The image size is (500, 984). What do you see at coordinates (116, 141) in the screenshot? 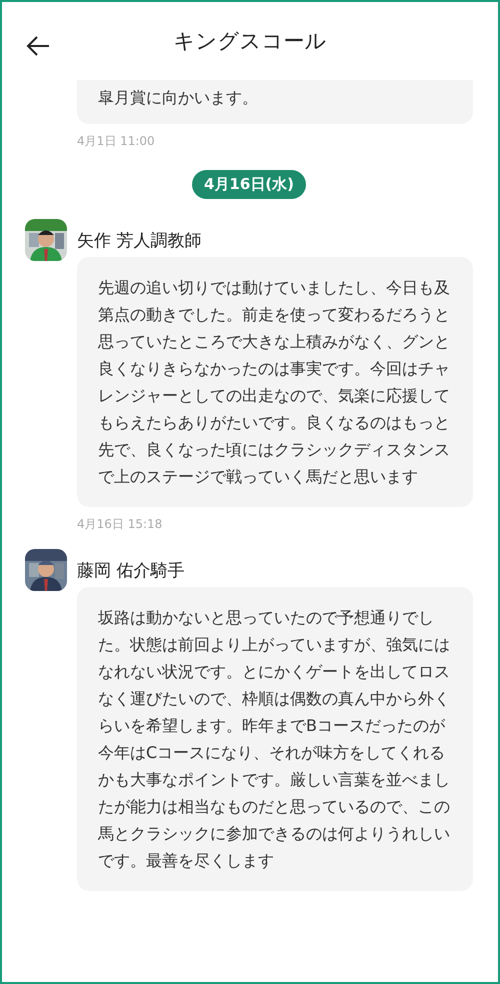
I see `timestamp: 4月1日 11:00` at bounding box center [116, 141].